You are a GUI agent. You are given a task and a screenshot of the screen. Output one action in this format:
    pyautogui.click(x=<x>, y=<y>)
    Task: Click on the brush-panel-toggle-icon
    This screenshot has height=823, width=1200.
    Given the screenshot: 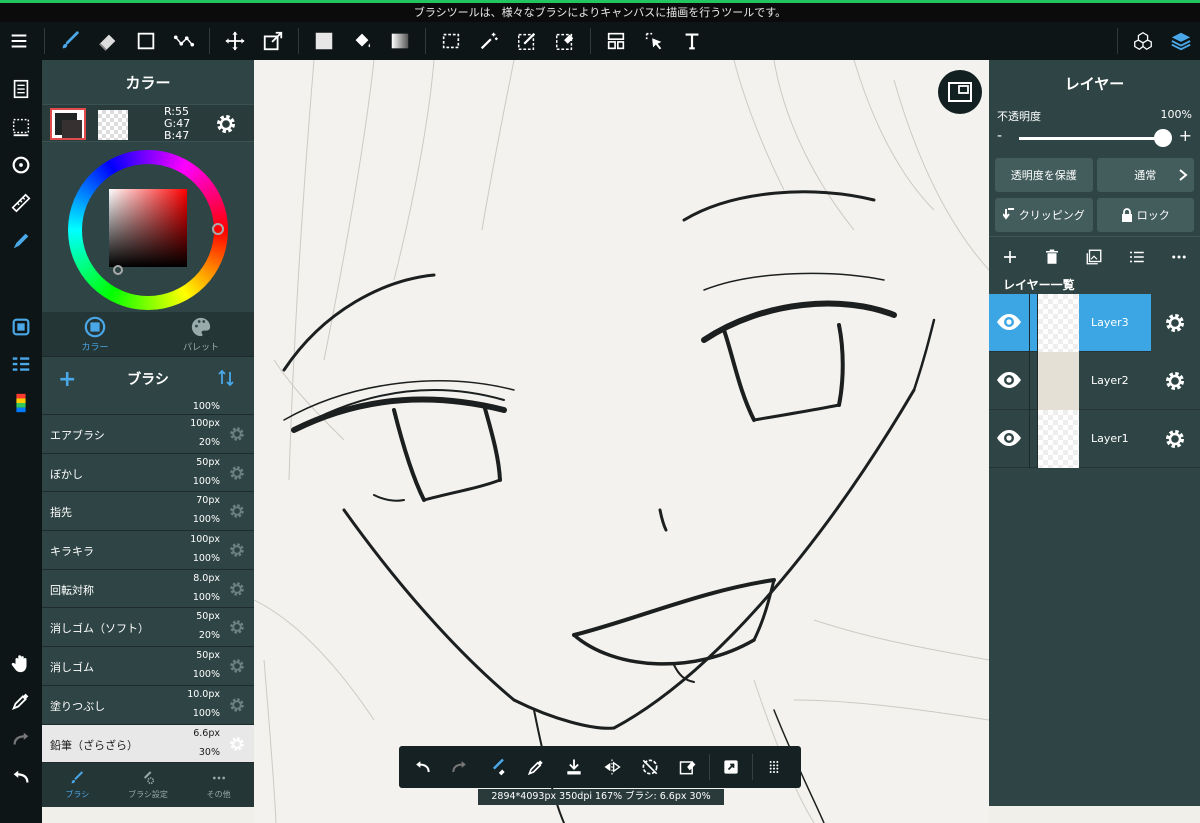 What is the action you would take?
    pyautogui.click(x=21, y=365)
    